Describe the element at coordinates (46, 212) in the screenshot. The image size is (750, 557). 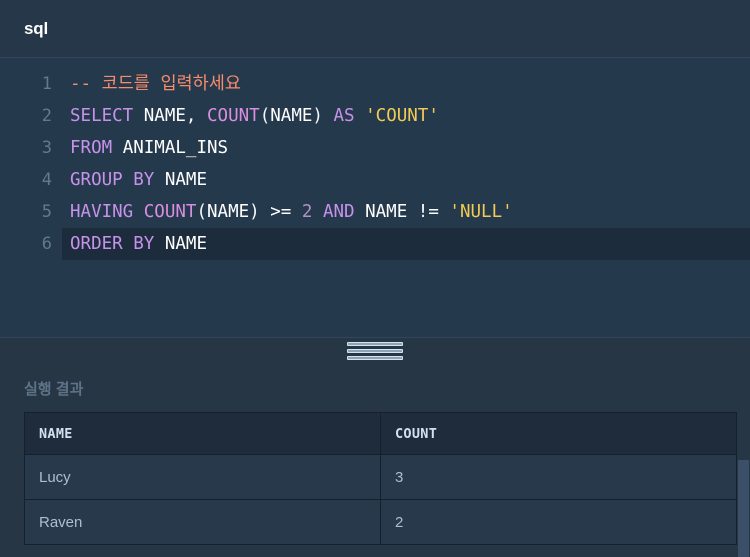
I see `line-number: 5` at that location.